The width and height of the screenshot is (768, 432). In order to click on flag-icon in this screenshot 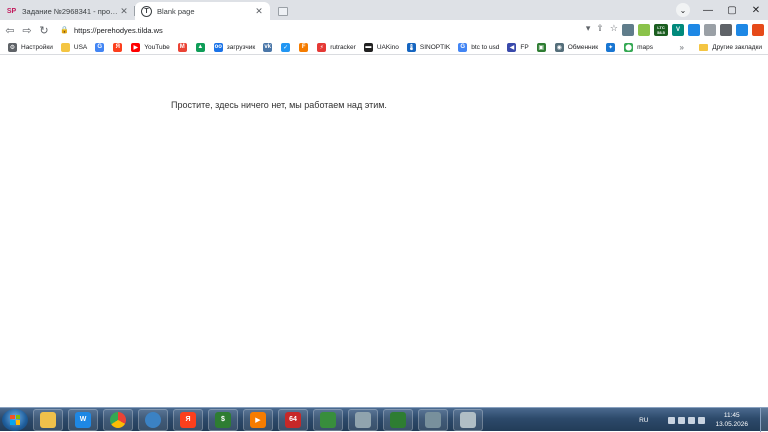, I will do `click(682, 420)`.